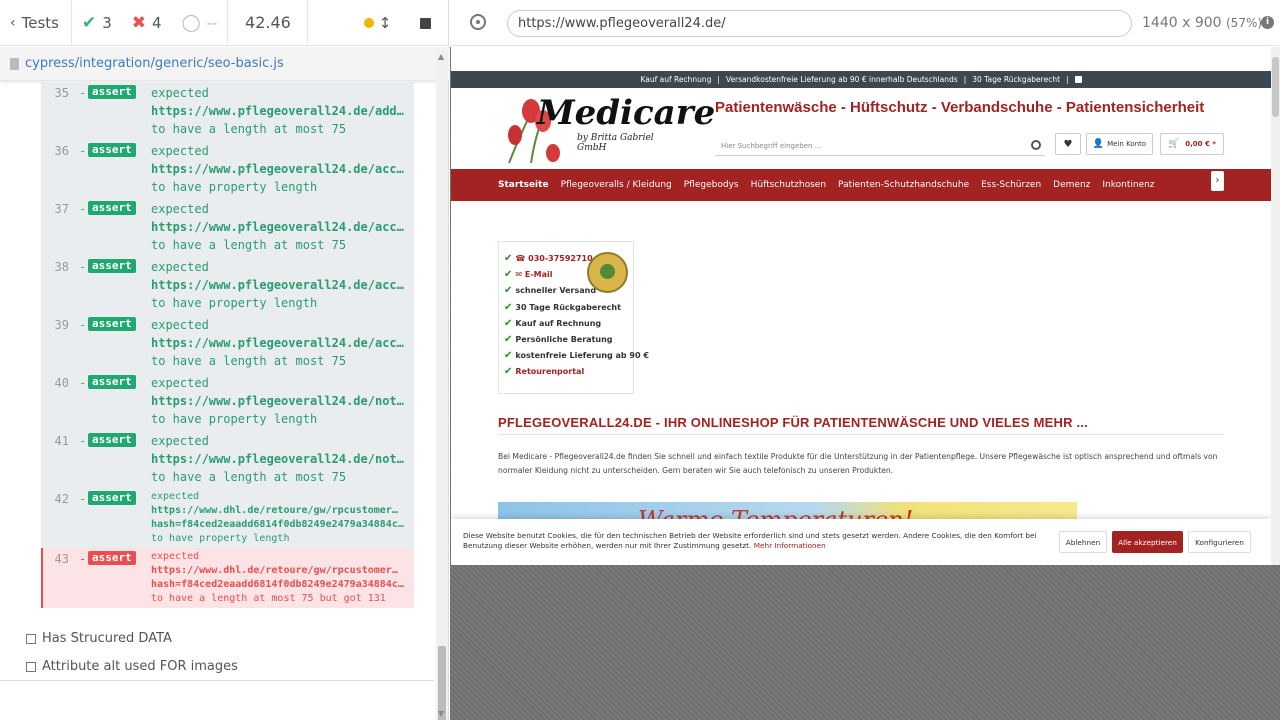 Image resolution: width=1280 pixels, height=720 pixels. I want to click on chevron-right-icon: ›, so click(1217, 181).